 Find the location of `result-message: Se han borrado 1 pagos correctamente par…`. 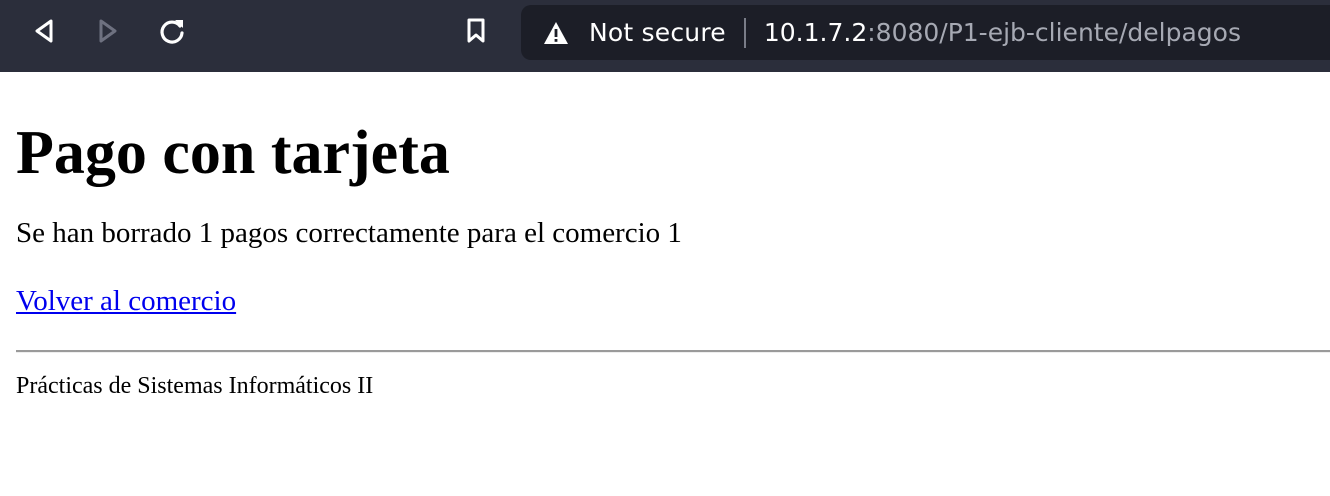

result-message: Se han borrado 1 pagos correctamente par… is located at coordinates (349, 233).